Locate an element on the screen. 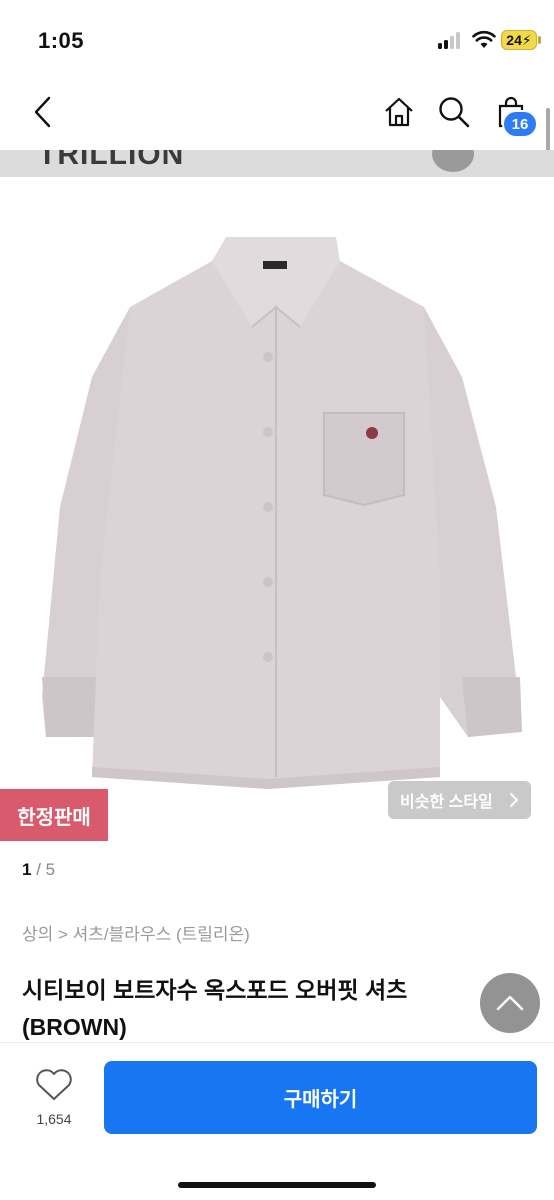  back-button is located at coordinates (43, 112).